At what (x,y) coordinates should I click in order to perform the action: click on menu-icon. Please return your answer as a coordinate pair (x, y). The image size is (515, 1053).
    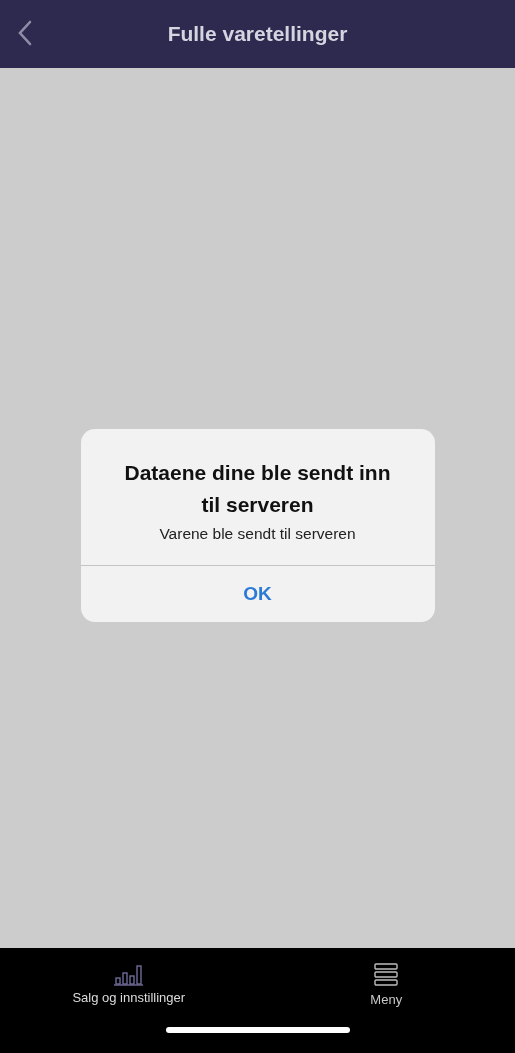
    Looking at the image, I should click on (386, 975).